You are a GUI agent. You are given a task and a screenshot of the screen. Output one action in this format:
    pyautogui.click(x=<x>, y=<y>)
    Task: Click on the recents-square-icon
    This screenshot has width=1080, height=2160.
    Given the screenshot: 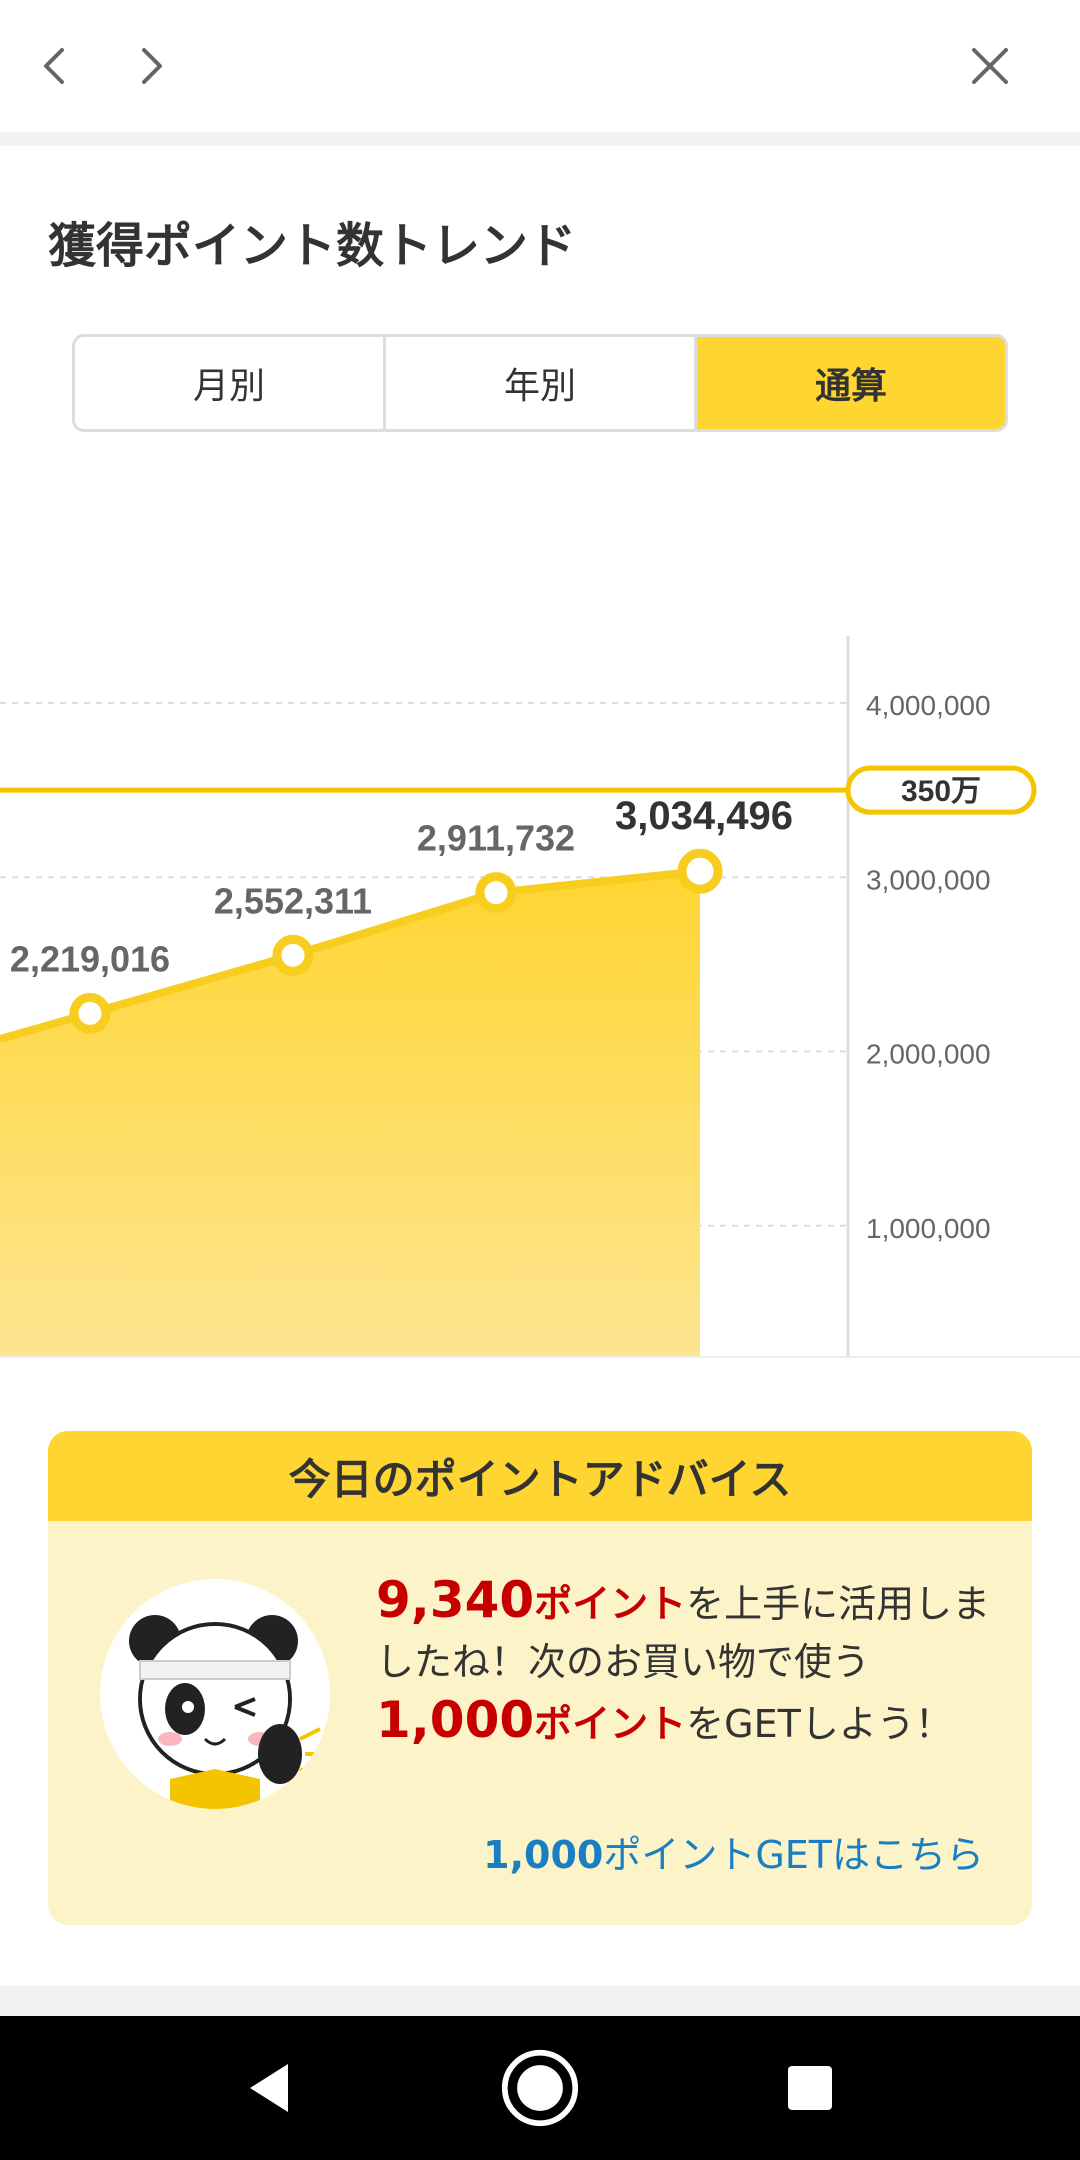 What is the action you would take?
    pyautogui.click(x=810, y=2088)
    